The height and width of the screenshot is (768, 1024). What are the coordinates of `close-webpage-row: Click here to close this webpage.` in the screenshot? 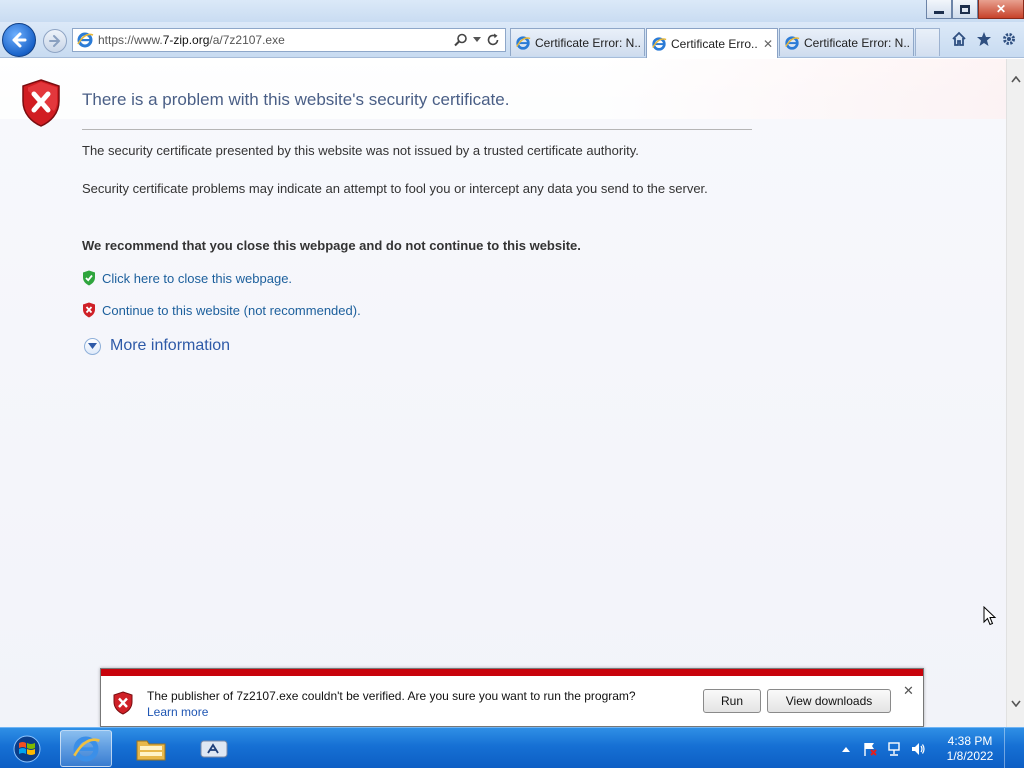 It's located at (187, 278).